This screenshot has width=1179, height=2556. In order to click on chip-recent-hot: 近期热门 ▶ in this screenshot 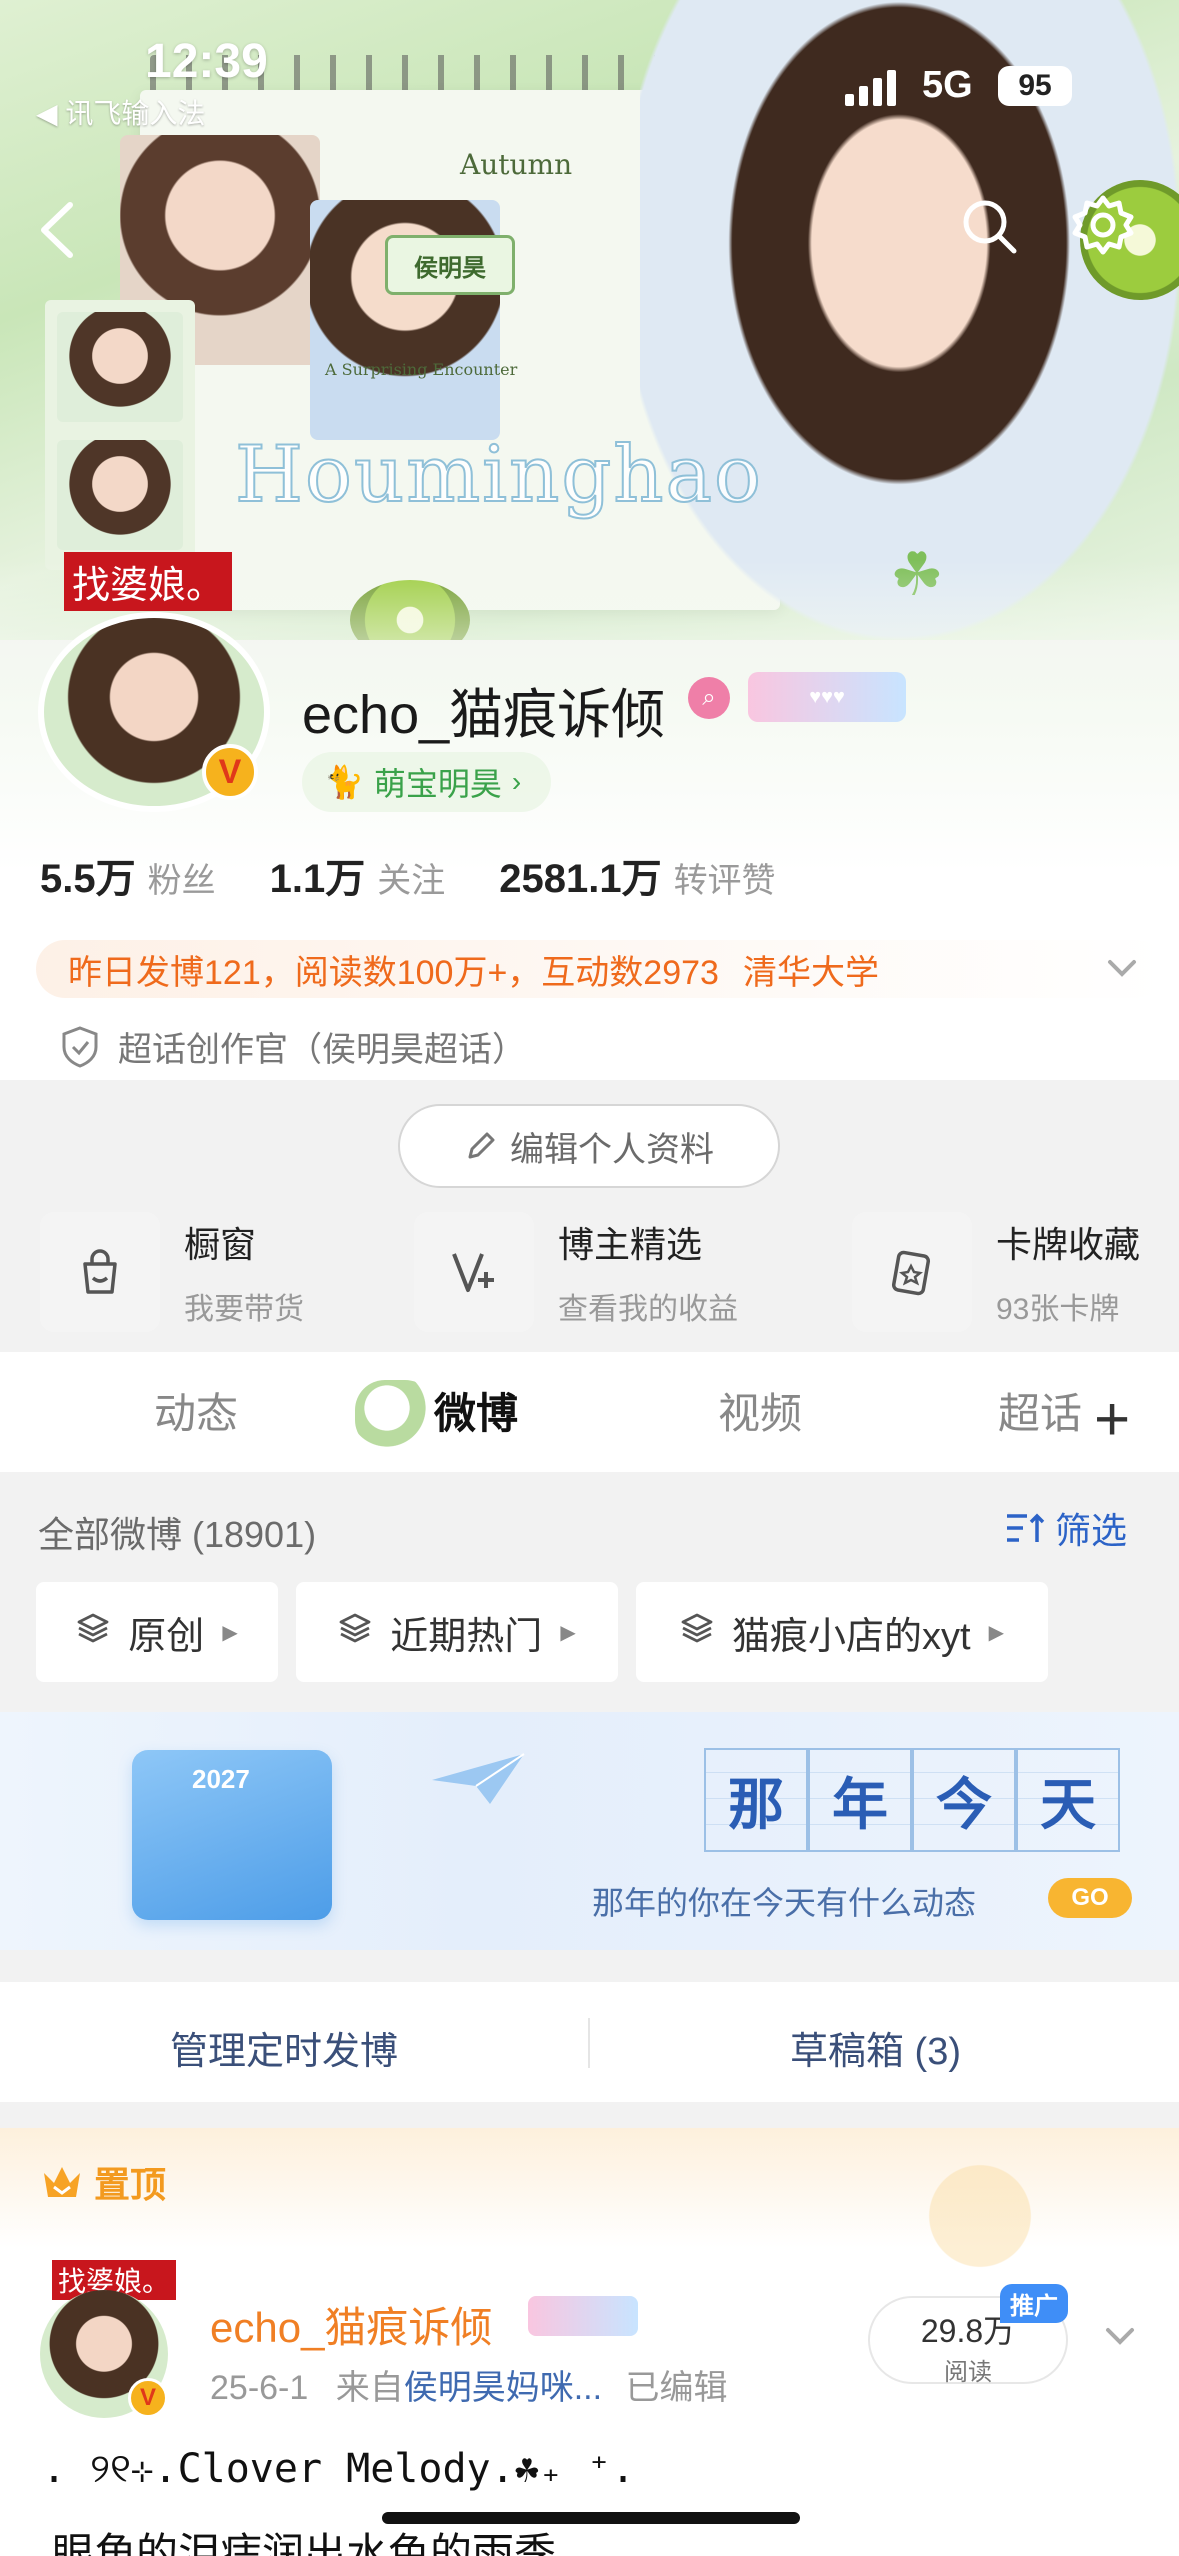, I will do `click(457, 1632)`.